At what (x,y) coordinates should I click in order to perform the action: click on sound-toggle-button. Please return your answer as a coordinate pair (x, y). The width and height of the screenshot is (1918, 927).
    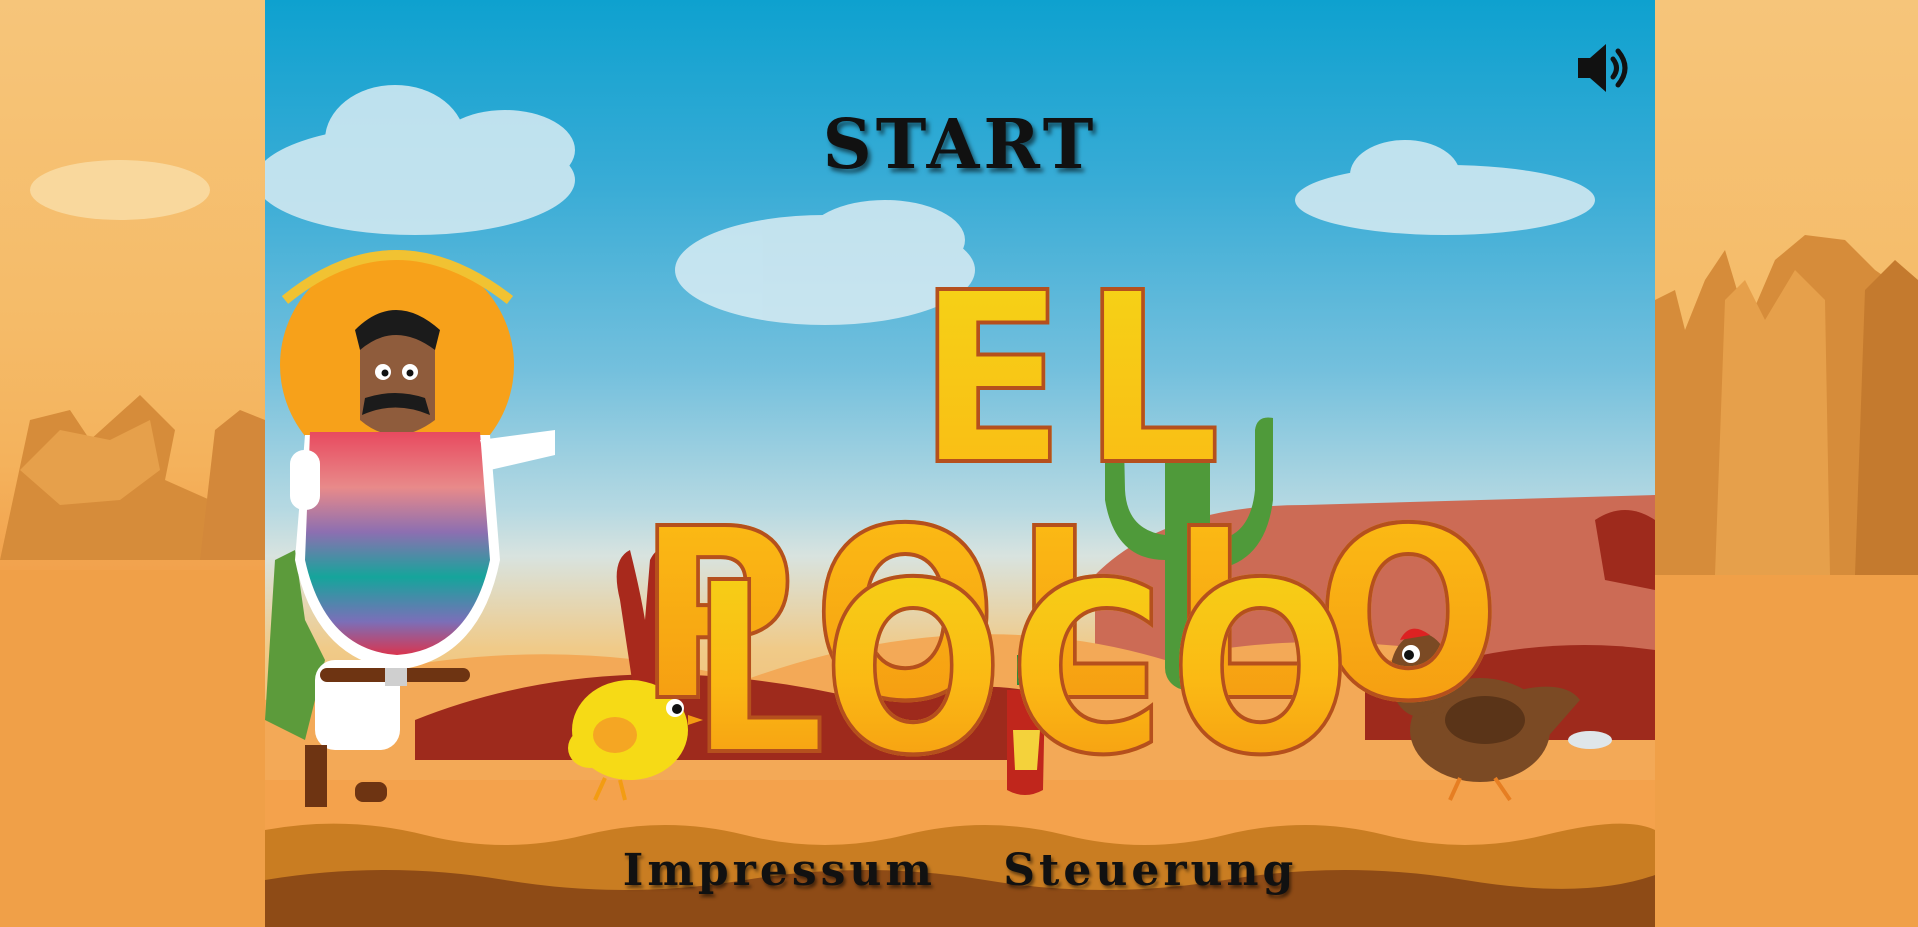
    Looking at the image, I should click on (1603, 68).